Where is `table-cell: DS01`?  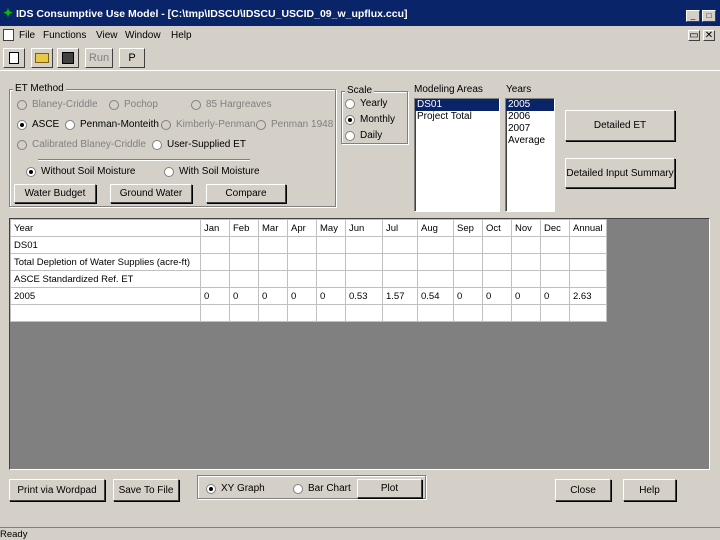 table-cell: DS01 is located at coordinates (105, 245).